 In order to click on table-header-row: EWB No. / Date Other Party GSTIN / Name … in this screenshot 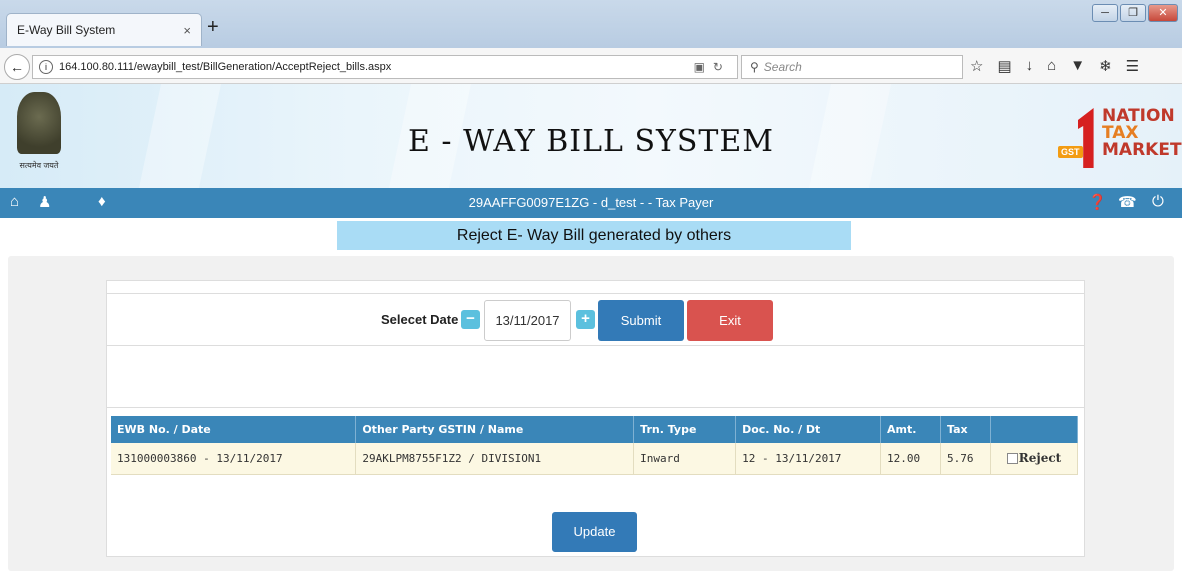, I will do `click(595, 429)`.